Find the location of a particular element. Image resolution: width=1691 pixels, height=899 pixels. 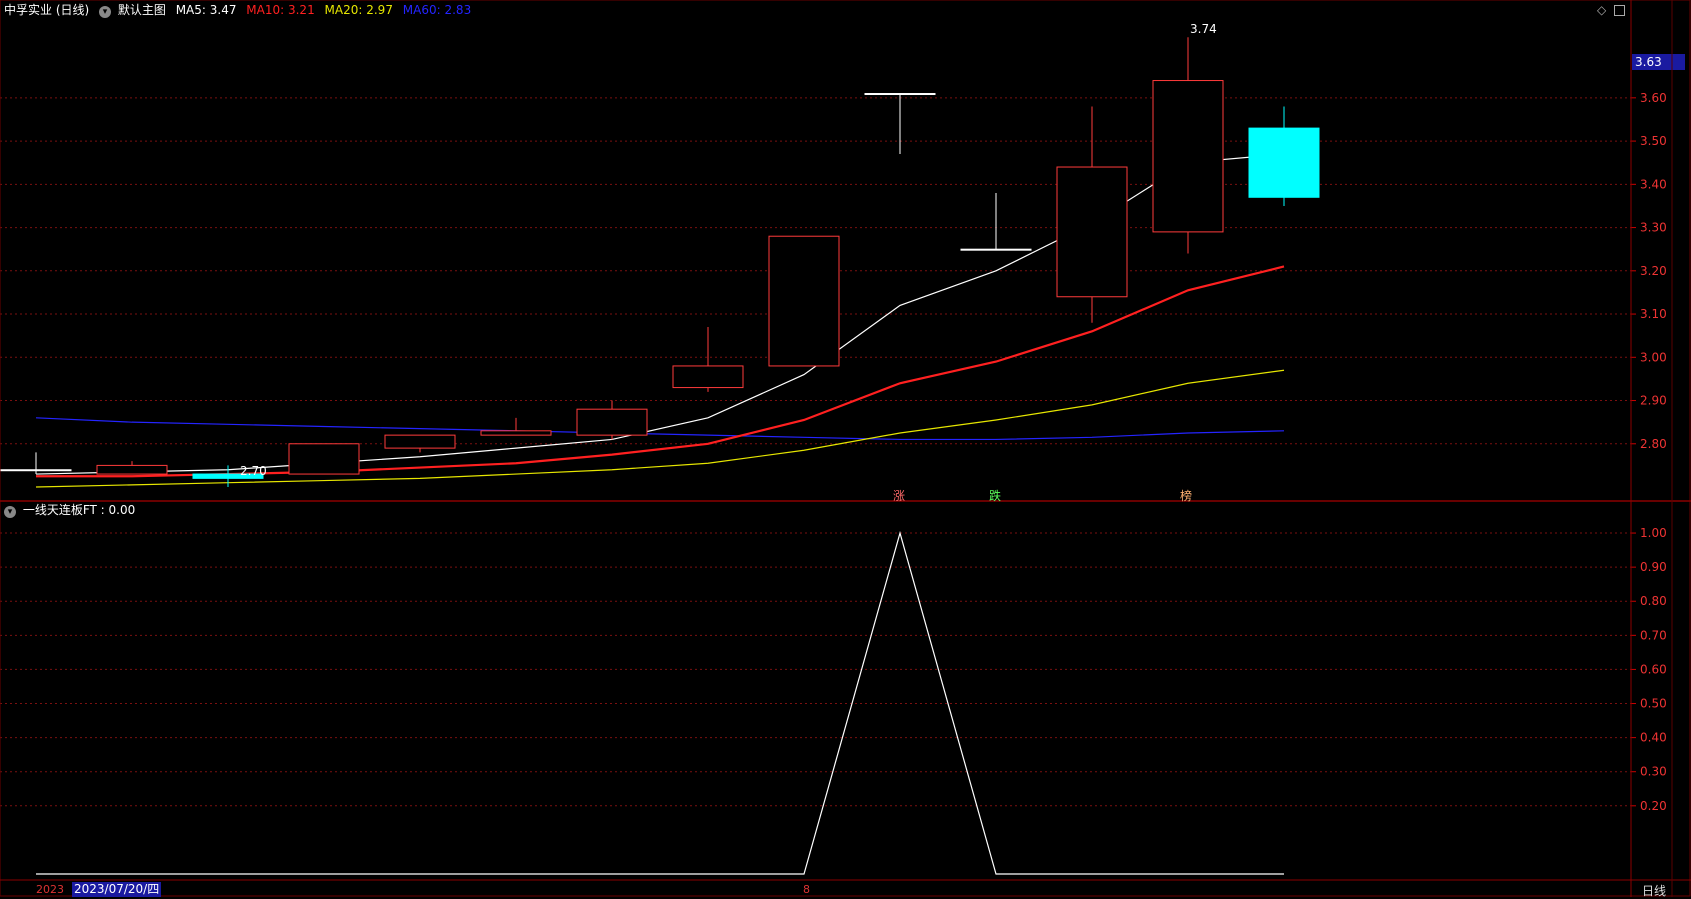

indicator-tick-label: 0.20 is located at coordinates (1653, 806).